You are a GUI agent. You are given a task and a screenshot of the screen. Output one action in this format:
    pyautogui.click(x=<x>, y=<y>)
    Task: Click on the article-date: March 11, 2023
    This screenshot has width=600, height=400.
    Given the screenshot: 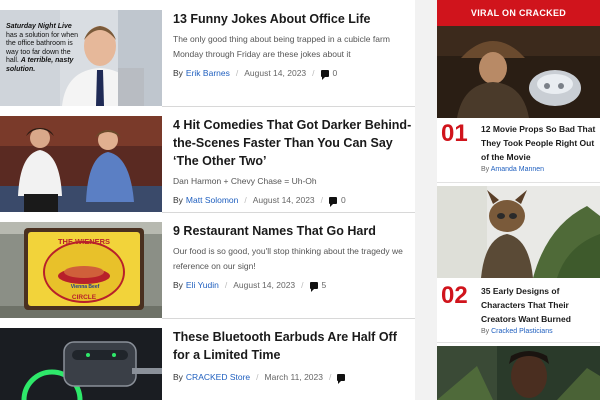 What is the action you would take?
    pyautogui.click(x=293, y=377)
    